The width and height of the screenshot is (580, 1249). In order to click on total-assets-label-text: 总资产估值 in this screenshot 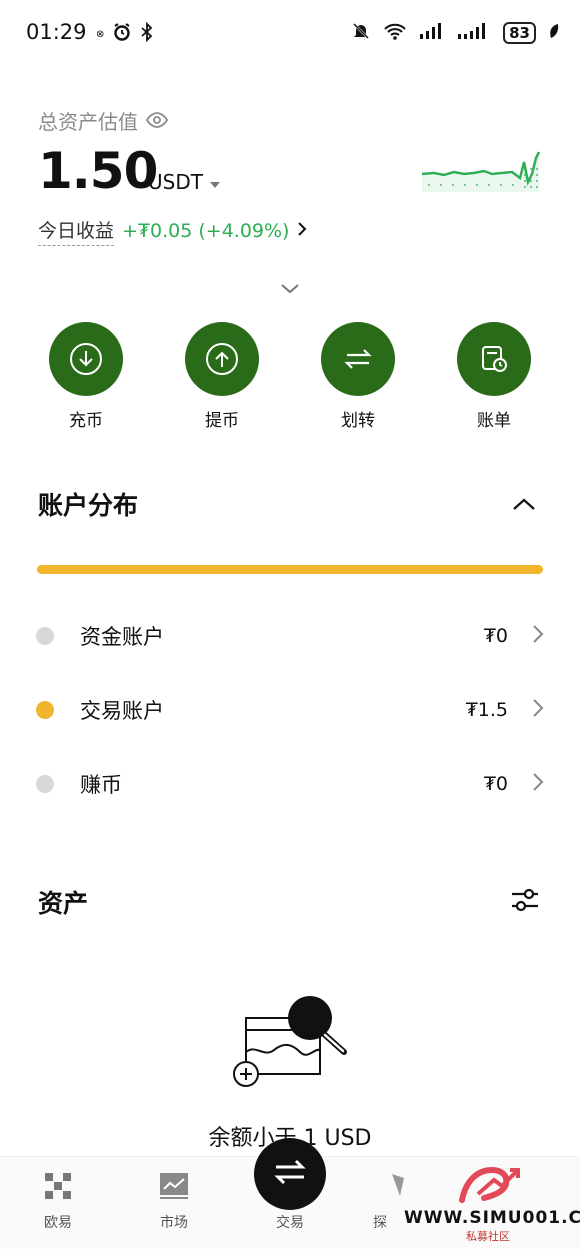, I will do `click(88, 122)`.